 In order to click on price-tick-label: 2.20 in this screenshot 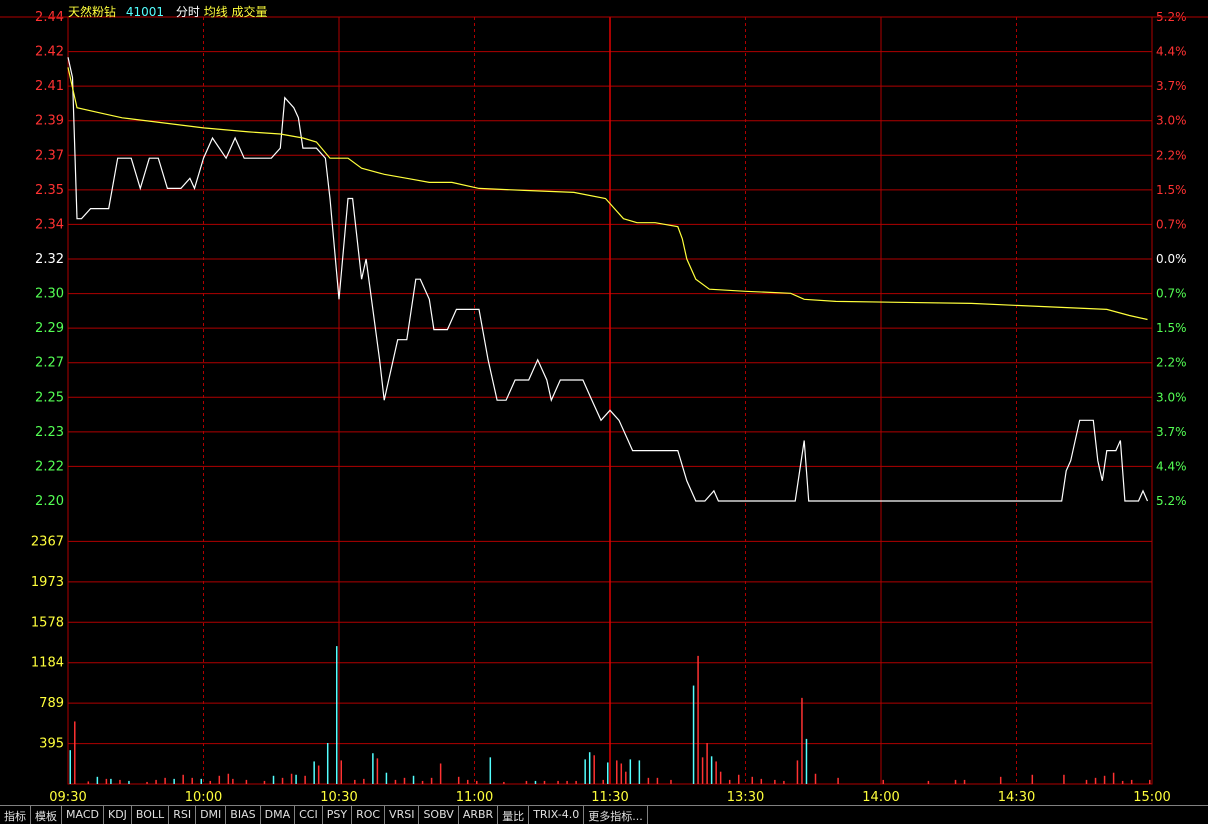, I will do `click(49, 501)`.